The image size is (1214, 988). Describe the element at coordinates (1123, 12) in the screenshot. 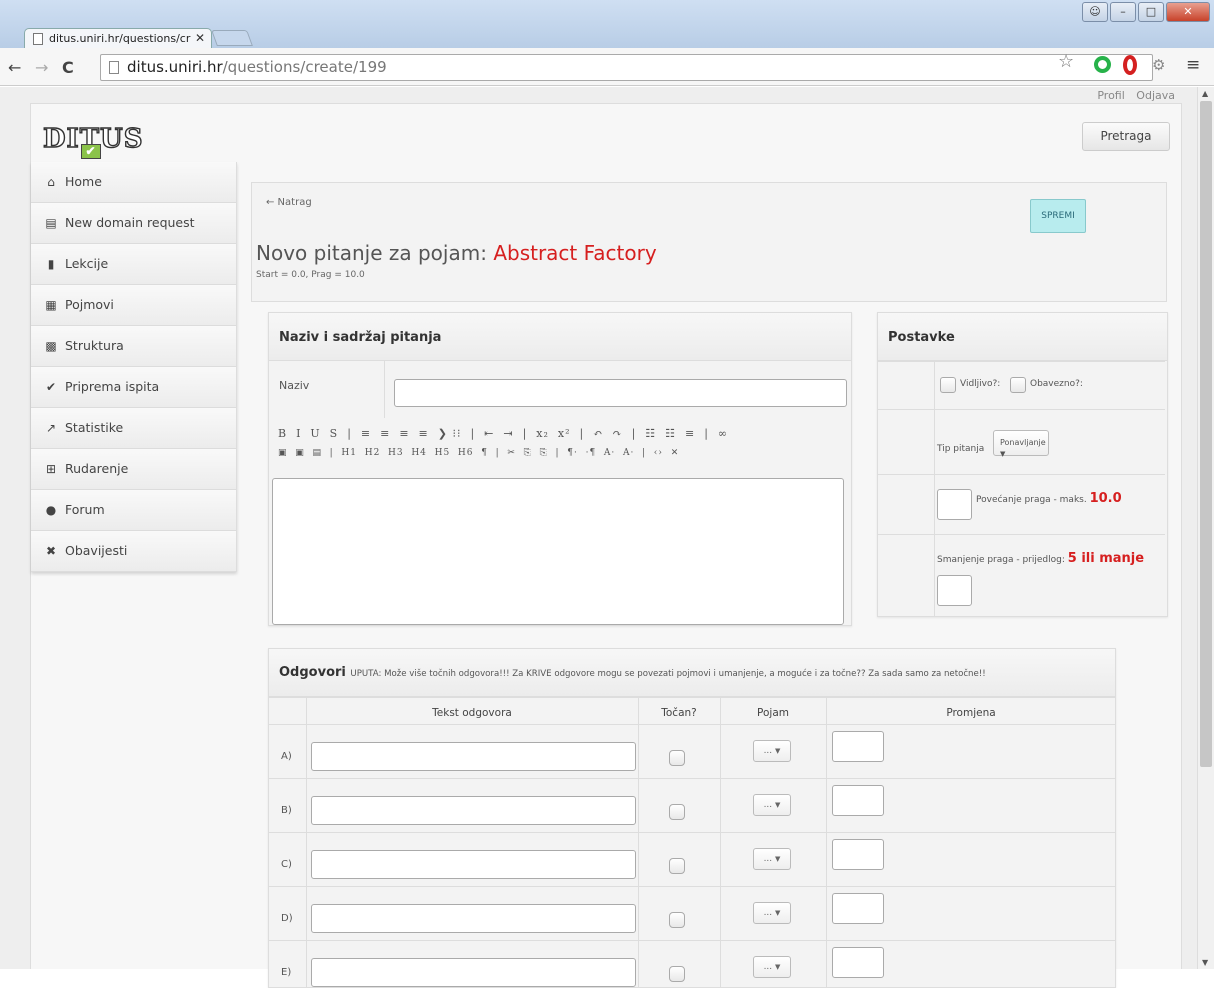

I see `minimize-icon: –` at that location.